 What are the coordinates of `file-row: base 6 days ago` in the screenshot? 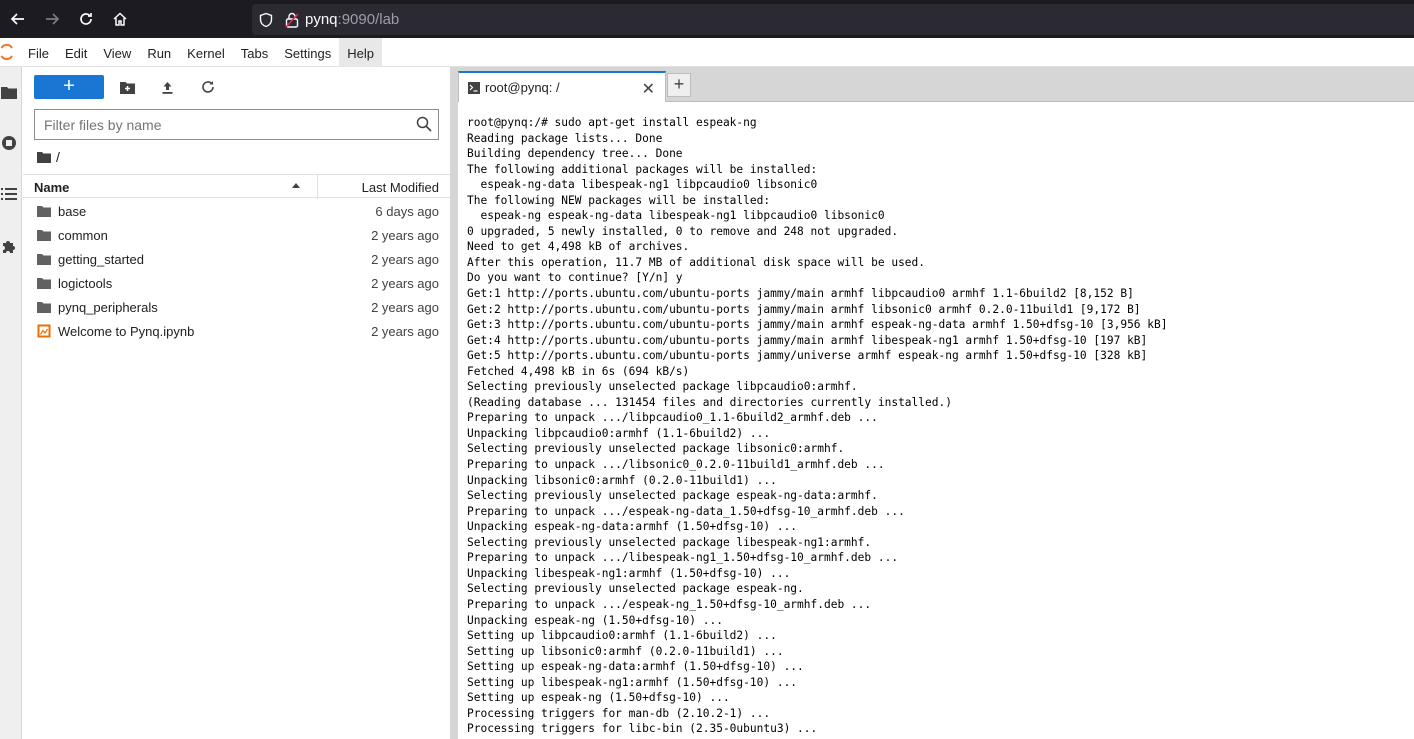 It's located at (236, 211).